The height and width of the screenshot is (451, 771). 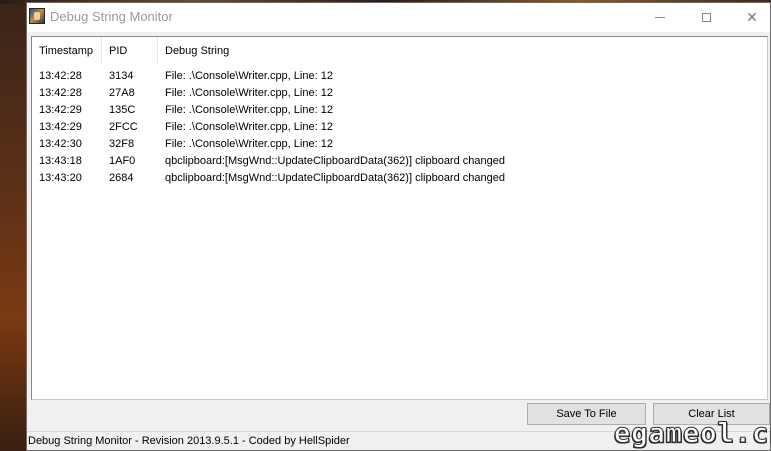 I want to click on column-header-timestamp: Timestamp, so click(x=67, y=51).